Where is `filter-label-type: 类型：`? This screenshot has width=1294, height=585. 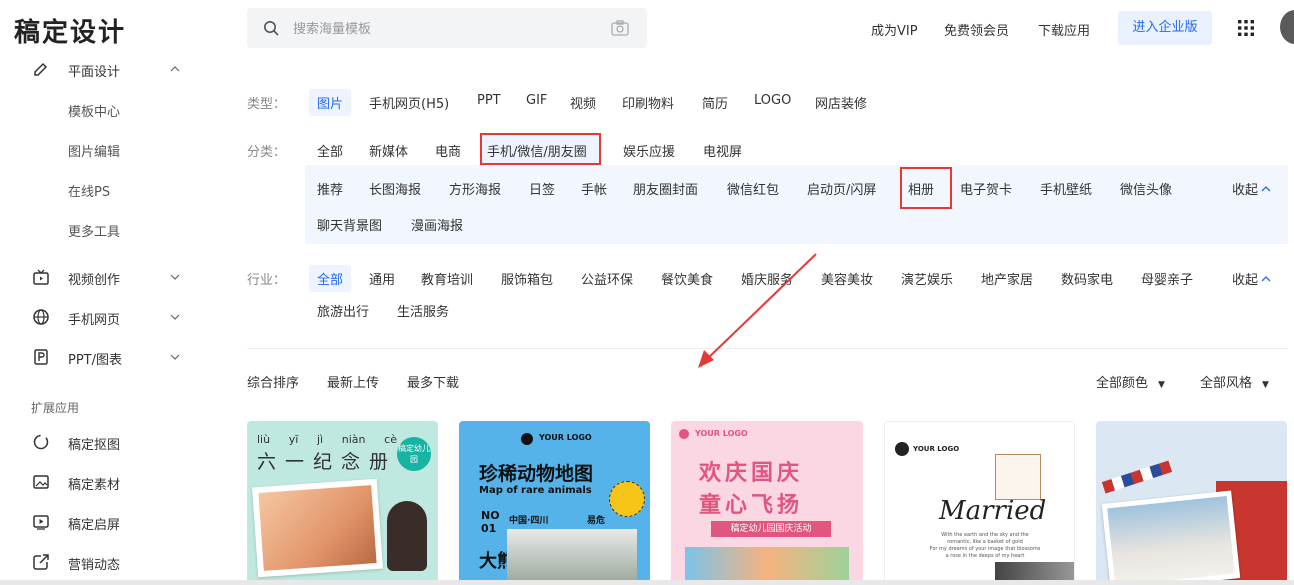
filter-label-type: 类型： is located at coordinates (267, 104).